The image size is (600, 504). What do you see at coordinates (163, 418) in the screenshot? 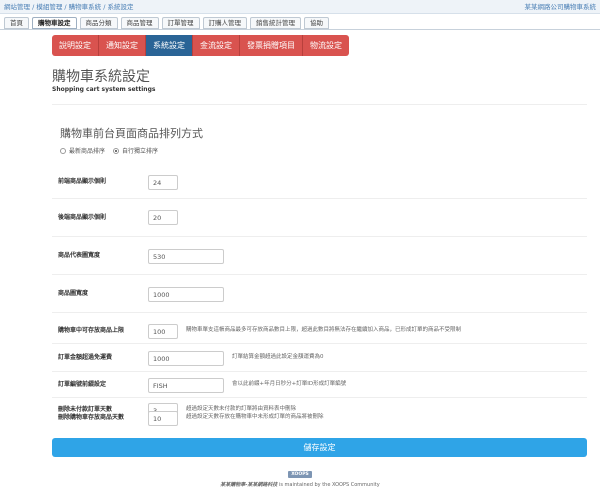
I see `cart-days-input` at bounding box center [163, 418].